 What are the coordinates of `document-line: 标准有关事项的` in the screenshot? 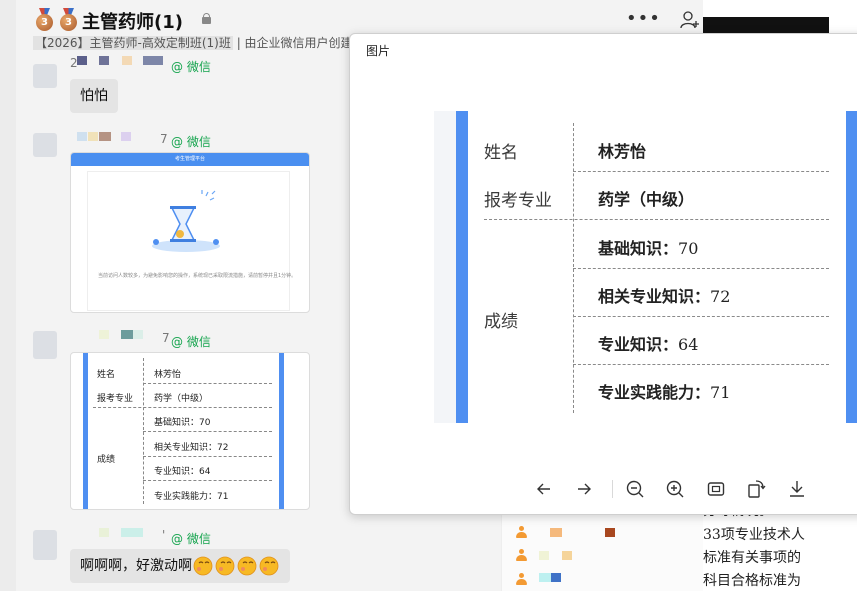 It's located at (752, 558).